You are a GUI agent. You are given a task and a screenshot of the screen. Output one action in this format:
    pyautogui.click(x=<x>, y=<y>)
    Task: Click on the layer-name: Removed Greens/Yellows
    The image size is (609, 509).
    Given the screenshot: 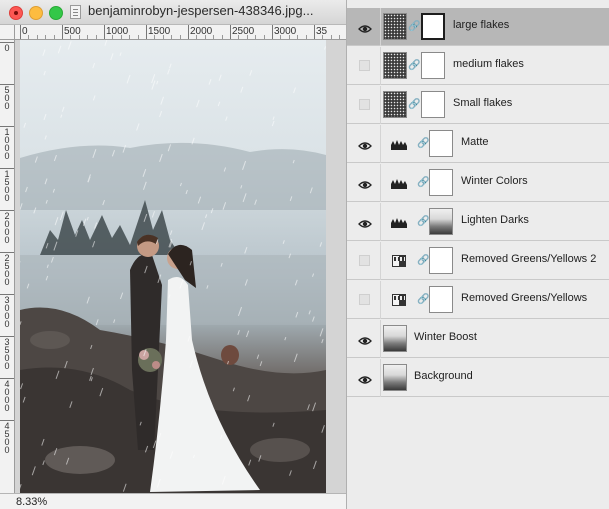 What is the action you would take?
    pyautogui.click(x=524, y=298)
    